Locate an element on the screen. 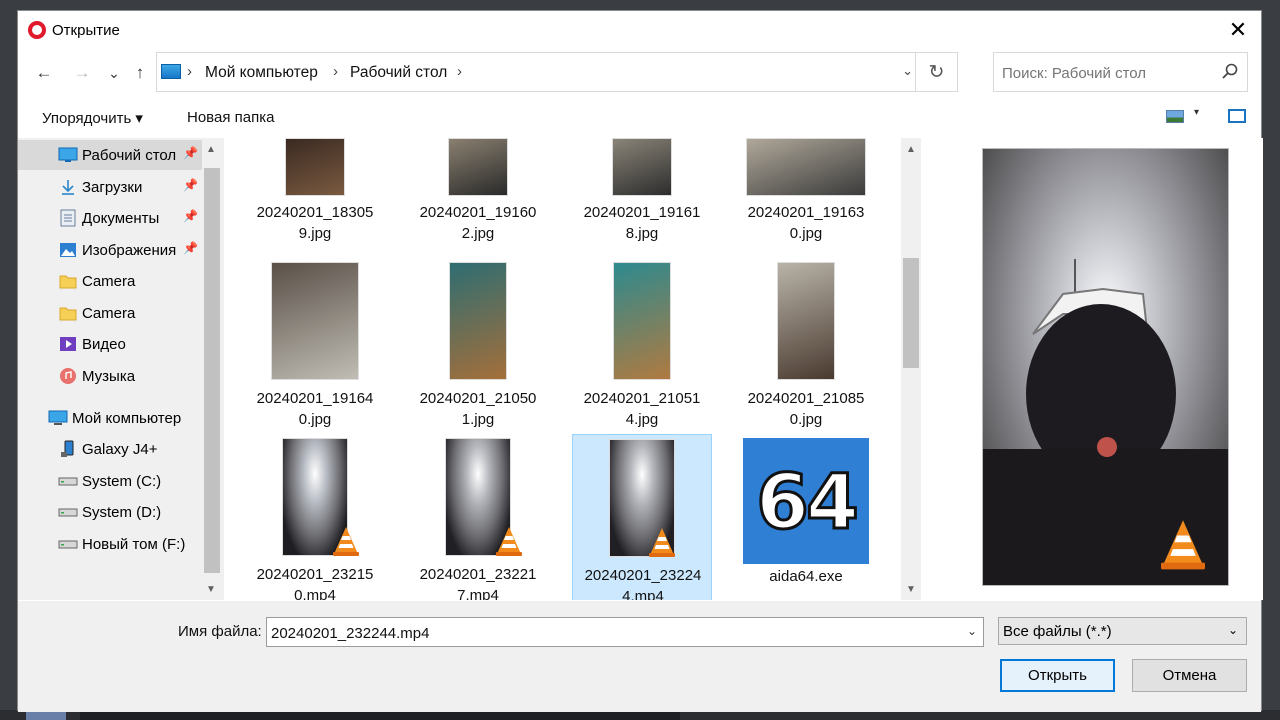  file-item-image: 20240201_18305 9.jpg is located at coordinates (315, 191).